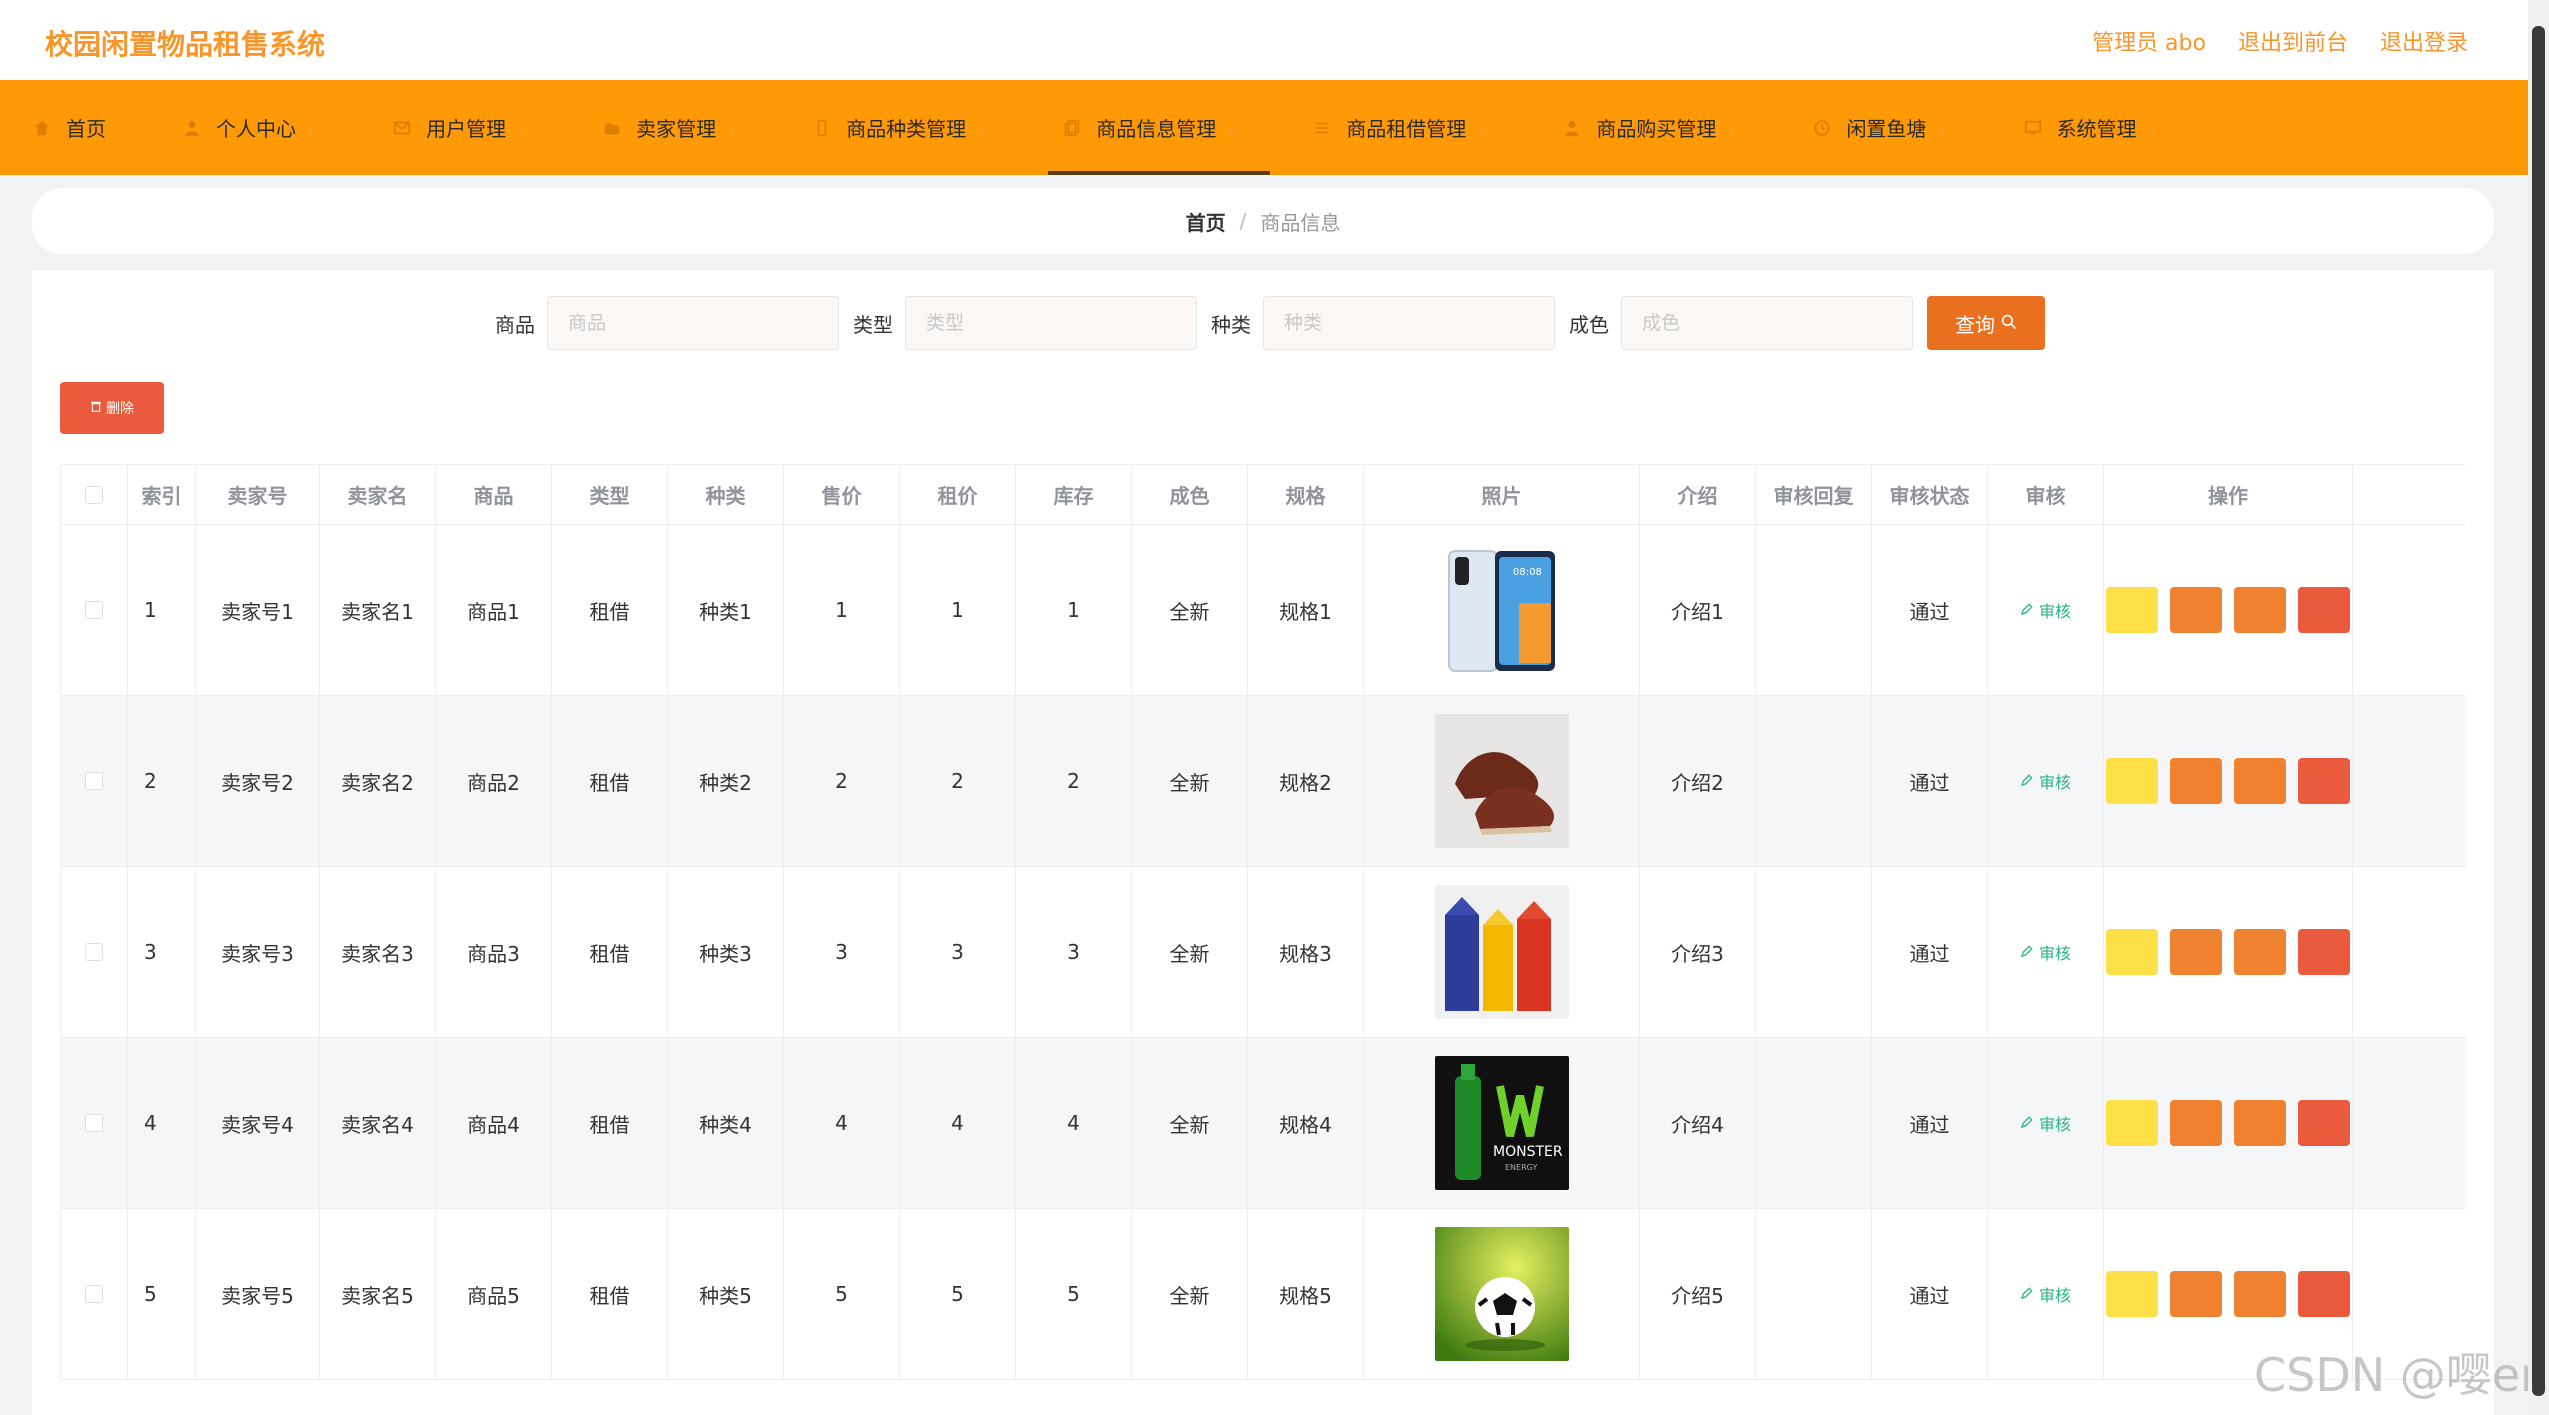  Describe the element at coordinates (2293, 41) in the screenshot. I see `exit-to-front-link: 退出到前台` at that location.